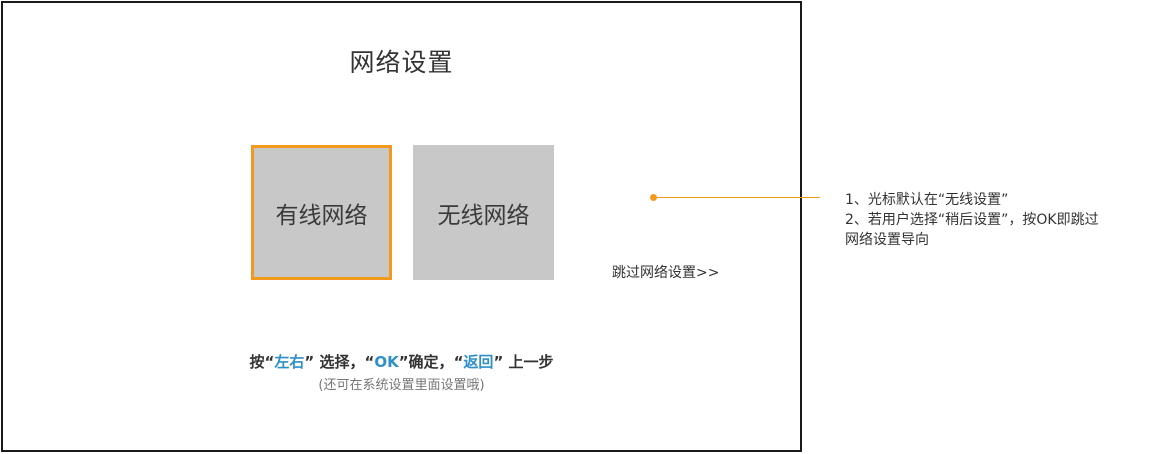 The width and height of the screenshot is (1150, 454). Describe the element at coordinates (342, 362) in the screenshot. I see `hint-select-text: 选择，` at that location.